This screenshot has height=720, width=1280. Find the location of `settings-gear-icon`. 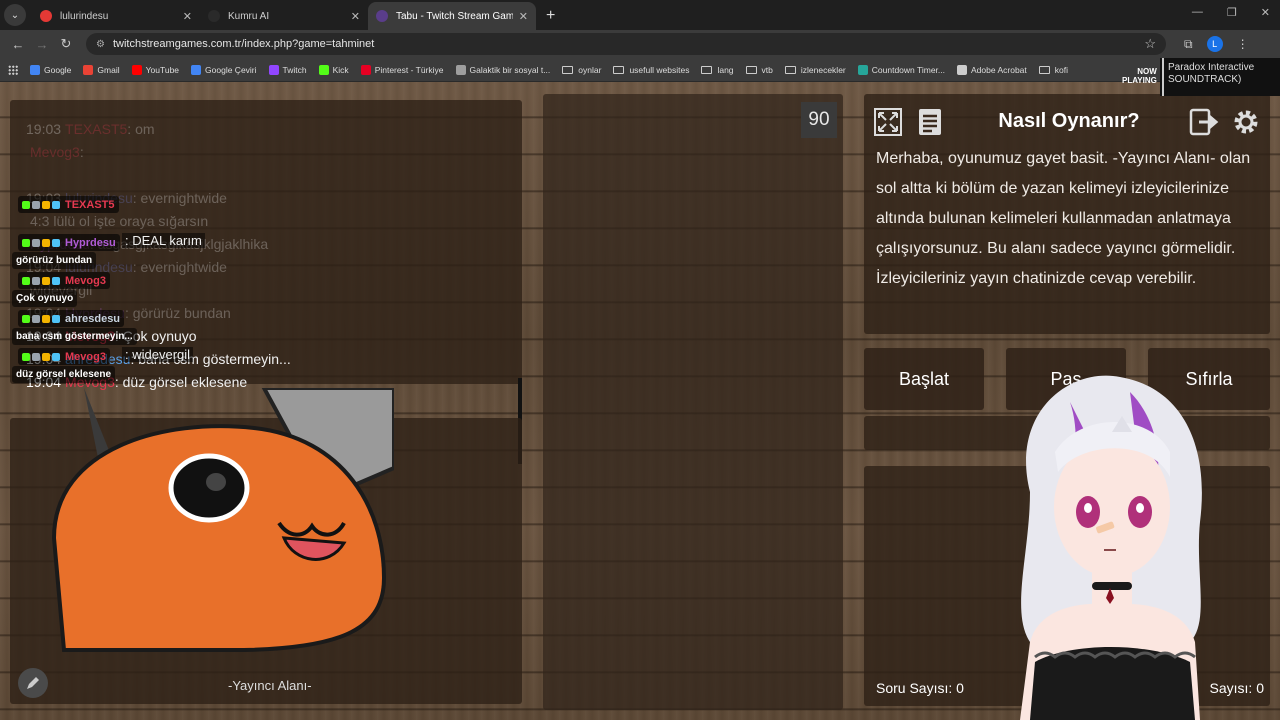

settings-gear-icon is located at coordinates (1246, 122).